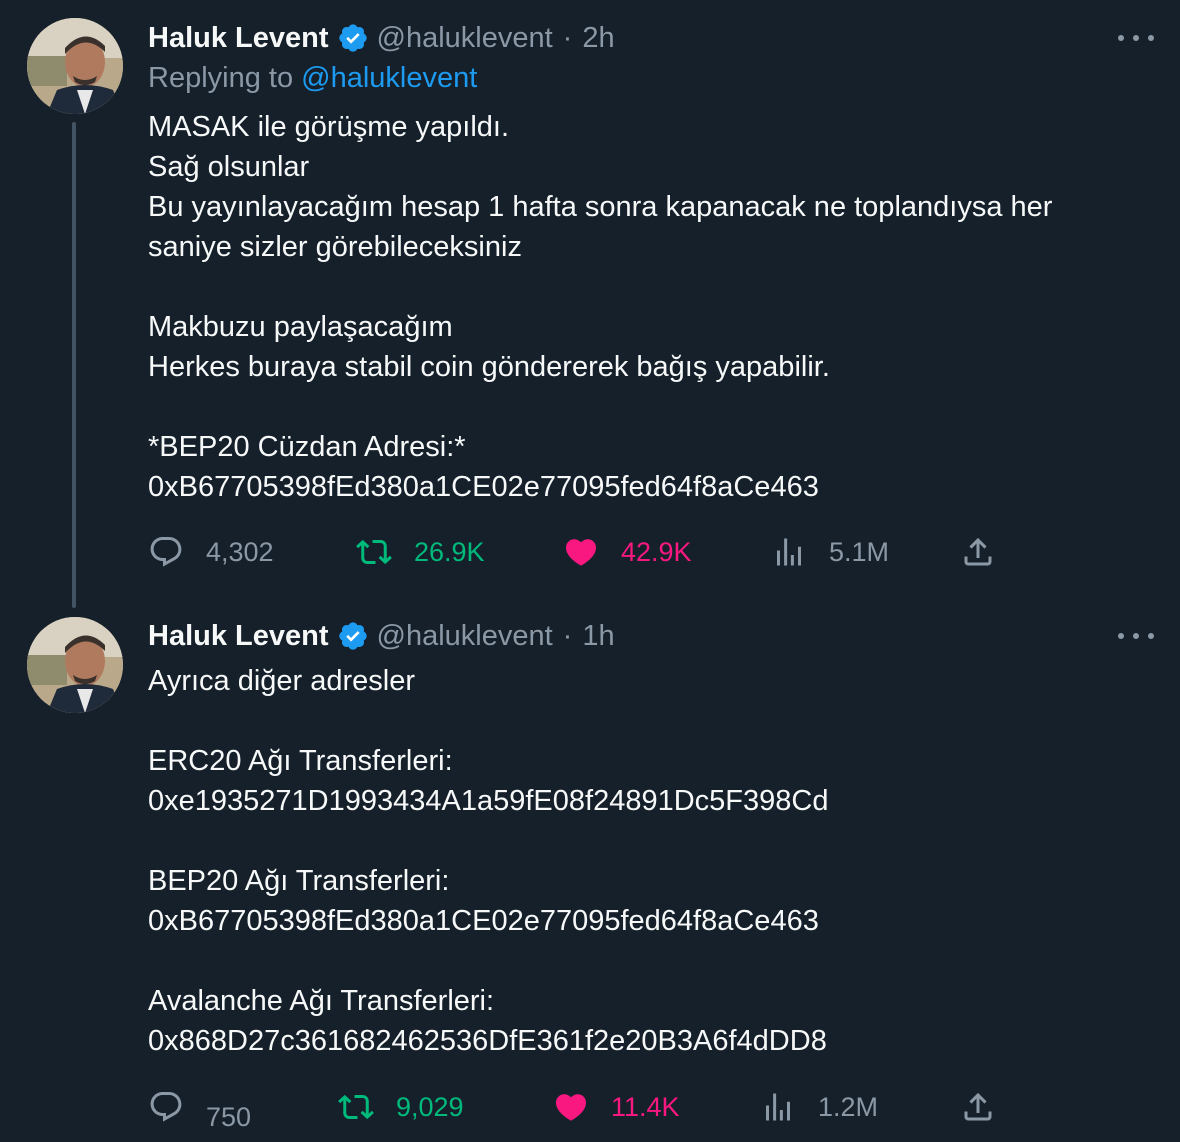 Image resolution: width=1180 pixels, height=1142 pixels. What do you see at coordinates (656, 551) in the screenshot?
I see `like-count: 42.9K` at bounding box center [656, 551].